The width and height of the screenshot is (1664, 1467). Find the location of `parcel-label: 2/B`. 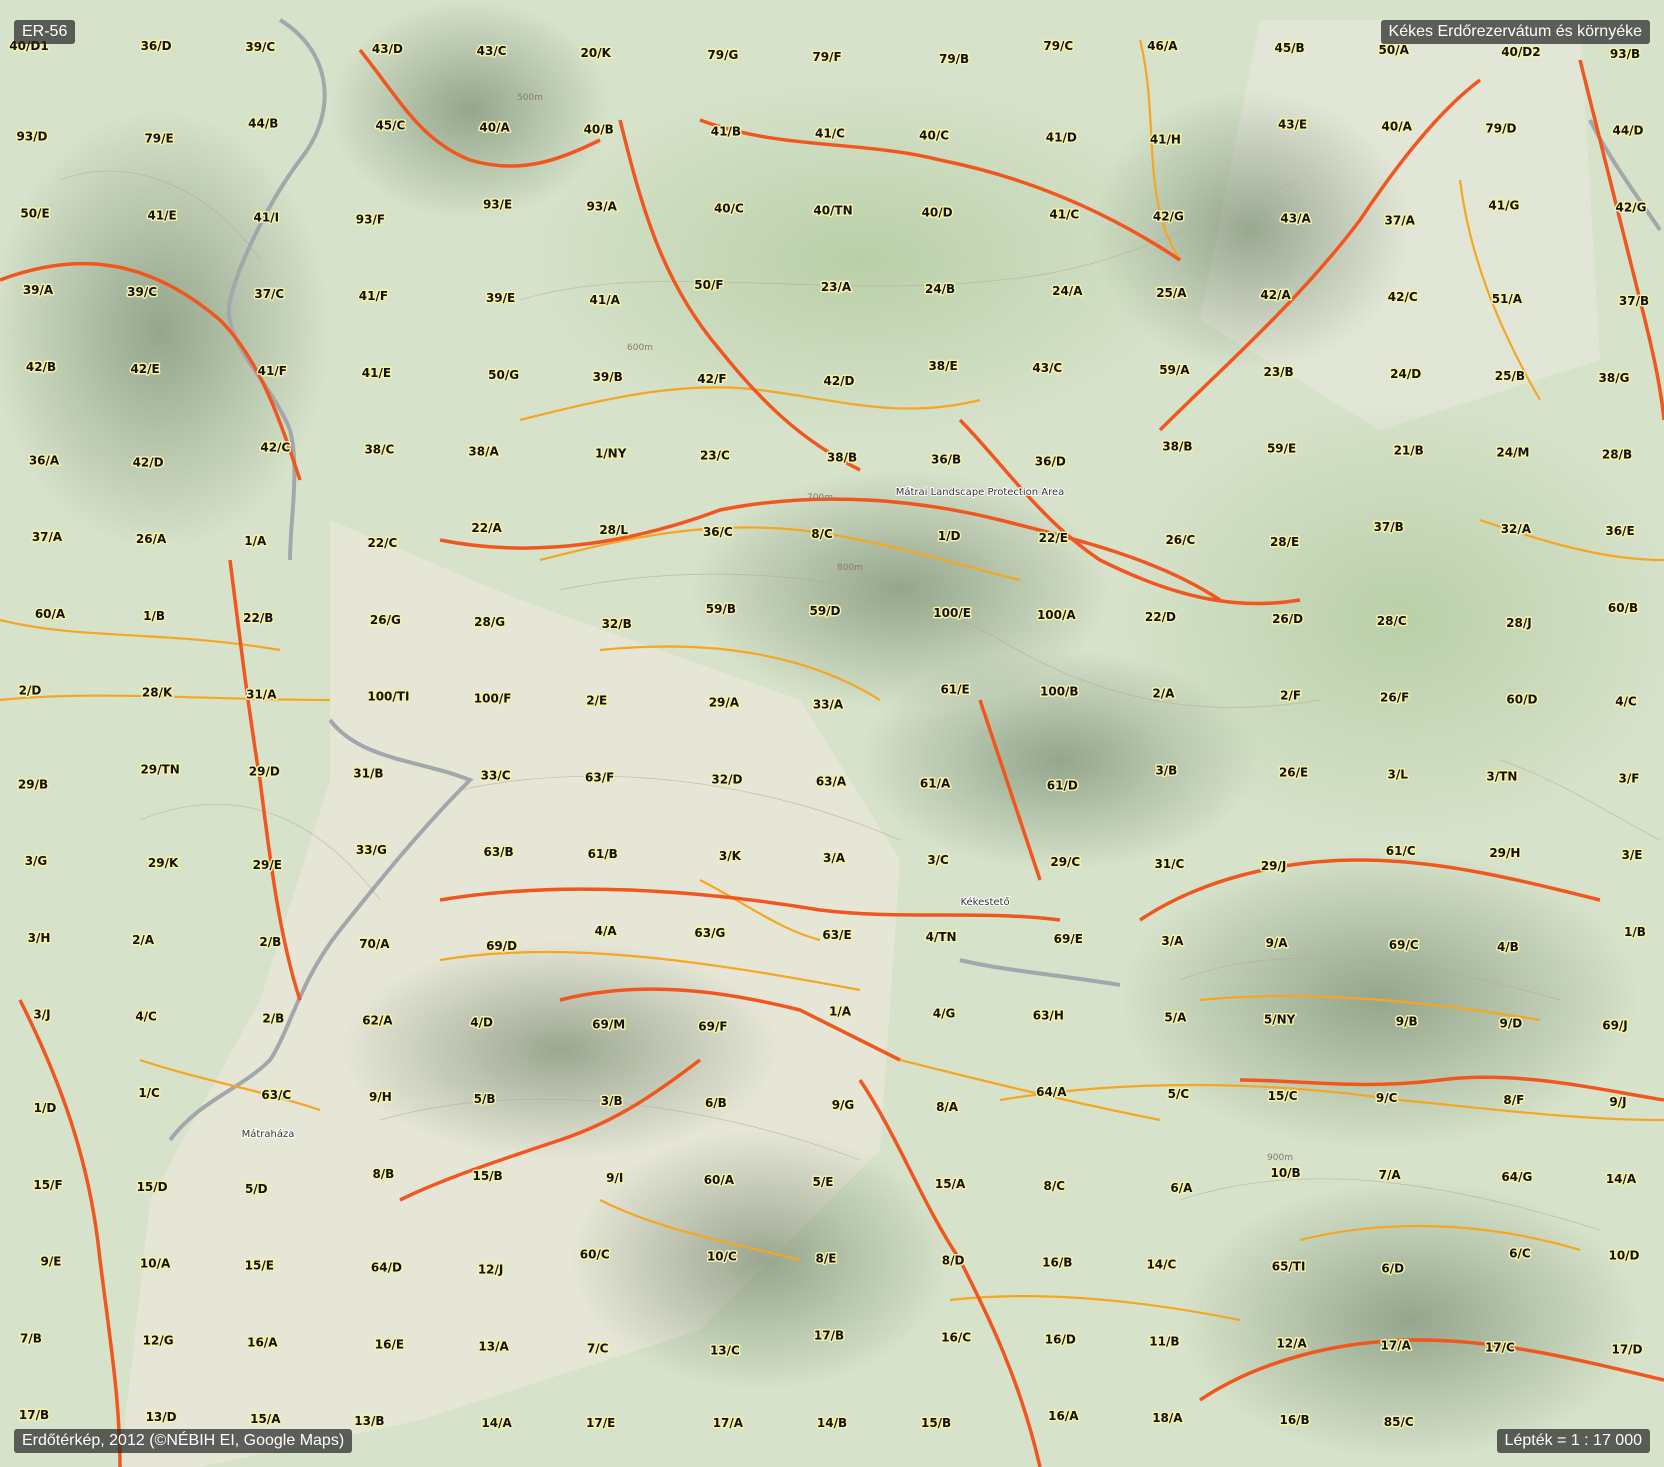

parcel-label: 2/B is located at coordinates (270, 942).